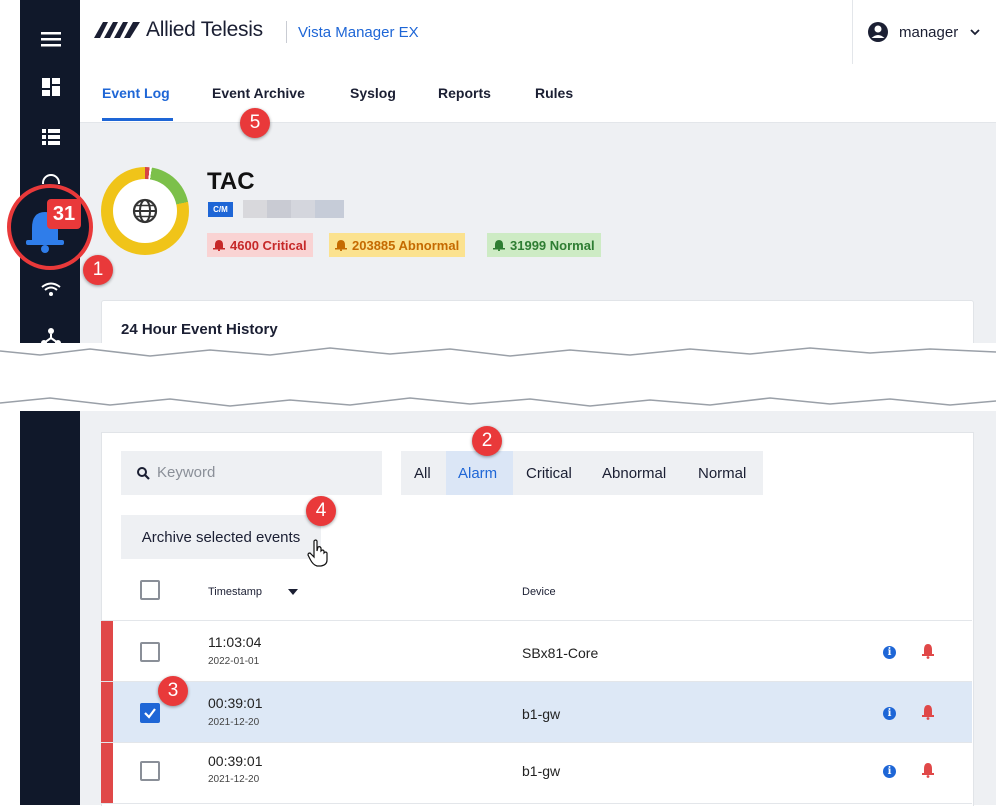 The height and width of the screenshot is (806, 996). I want to click on search-input: Keyword, so click(251, 473).